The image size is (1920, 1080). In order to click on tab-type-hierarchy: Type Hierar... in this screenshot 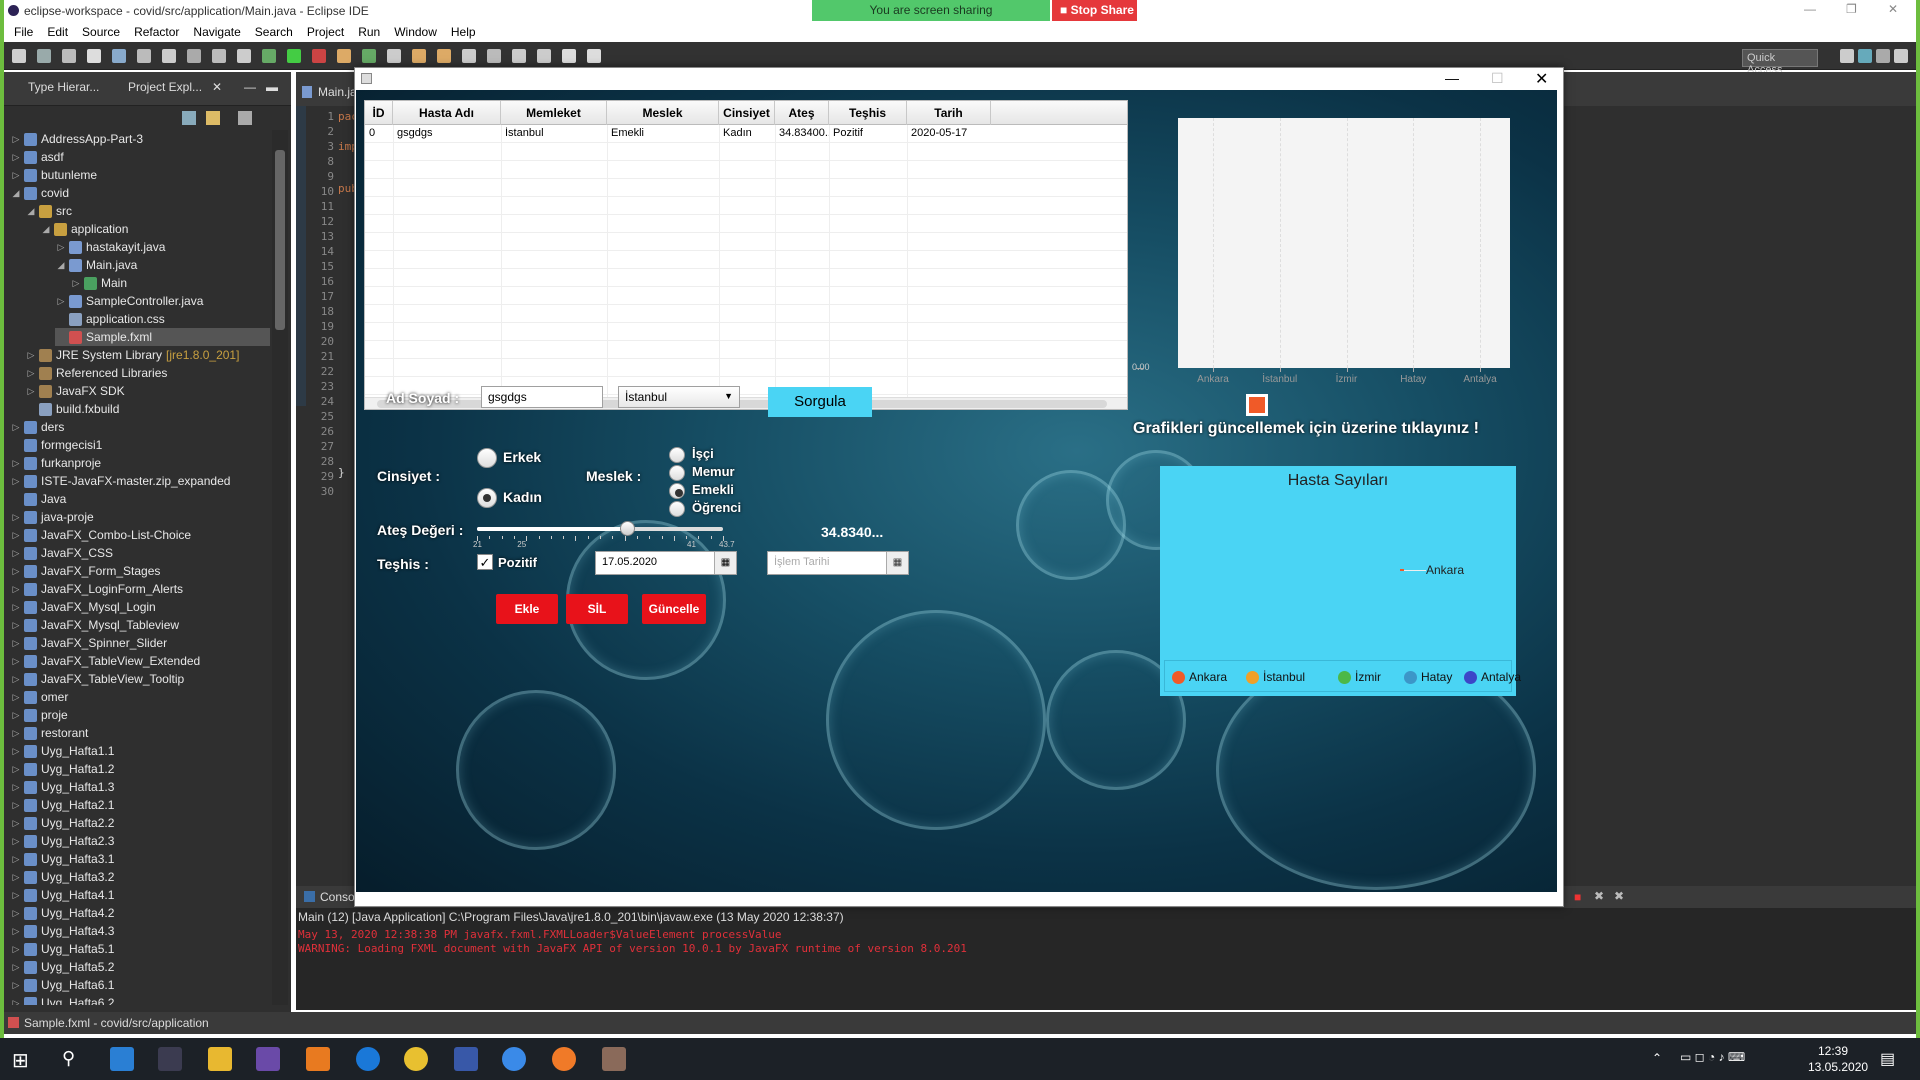, I will do `click(63, 87)`.